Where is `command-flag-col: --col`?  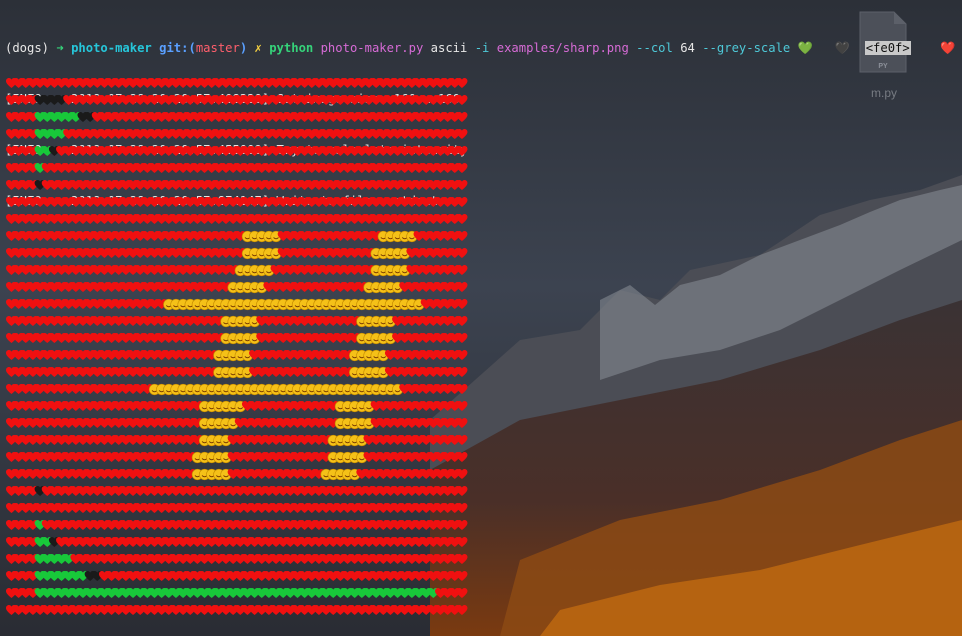 command-flag-col: --col is located at coordinates (654, 48).